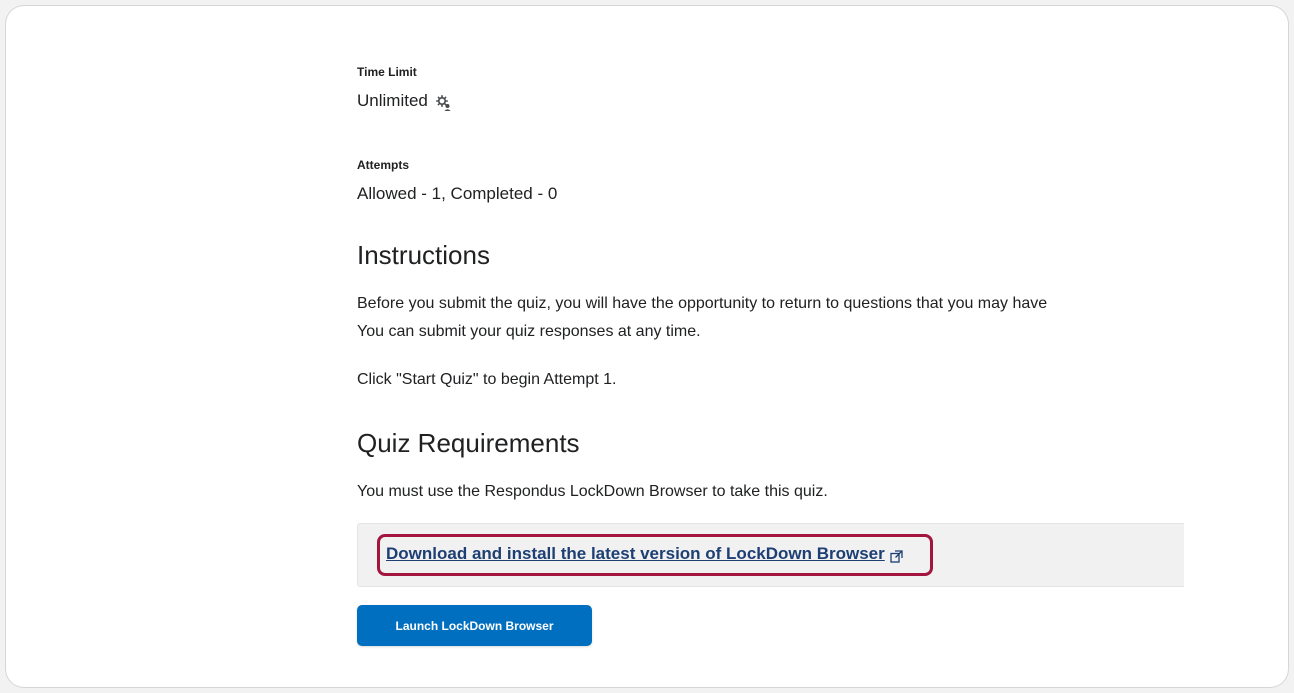 The width and height of the screenshot is (1294, 693). What do you see at coordinates (474, 625) in the screenshot?
I see `launch-lockdown-button: Launch LockDown Browser` at bounding box center [474, 625].